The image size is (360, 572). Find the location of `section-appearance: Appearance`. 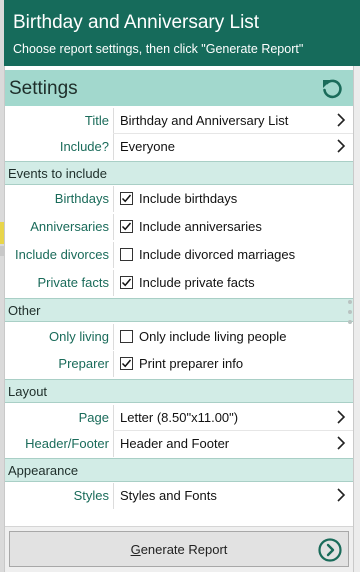

section-appearance: Appearance is located at coordinates (179, 470).